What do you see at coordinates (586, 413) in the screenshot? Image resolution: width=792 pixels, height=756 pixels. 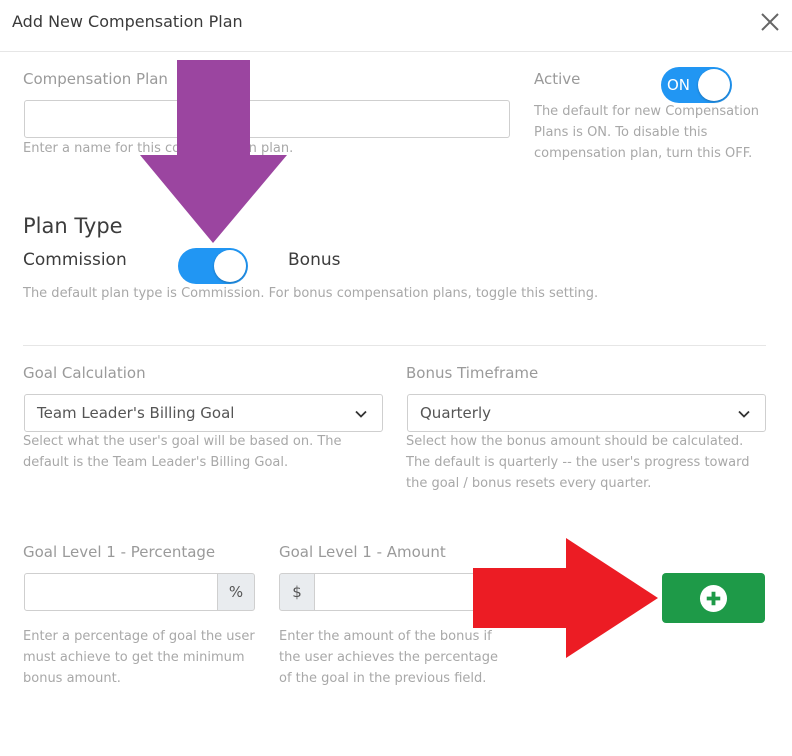 I see `bonus-timeframe-select: Quarterly` at bounding box center [586, 413].